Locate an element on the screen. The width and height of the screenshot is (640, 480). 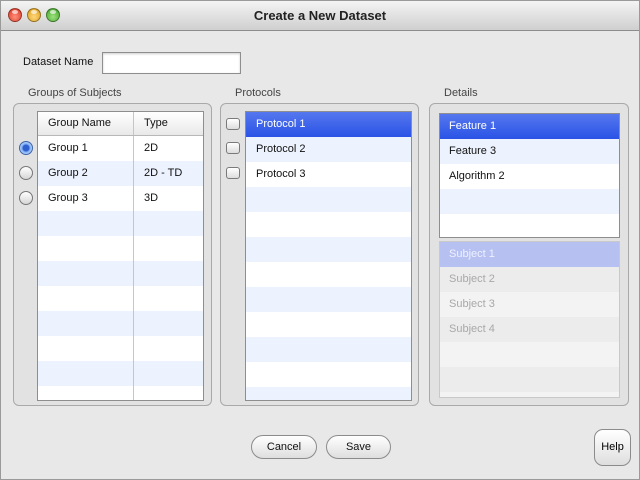
subjects-list: Subject 1 Subject 2 Subject 3 Subject 4 is located at coordinates (529, 319).